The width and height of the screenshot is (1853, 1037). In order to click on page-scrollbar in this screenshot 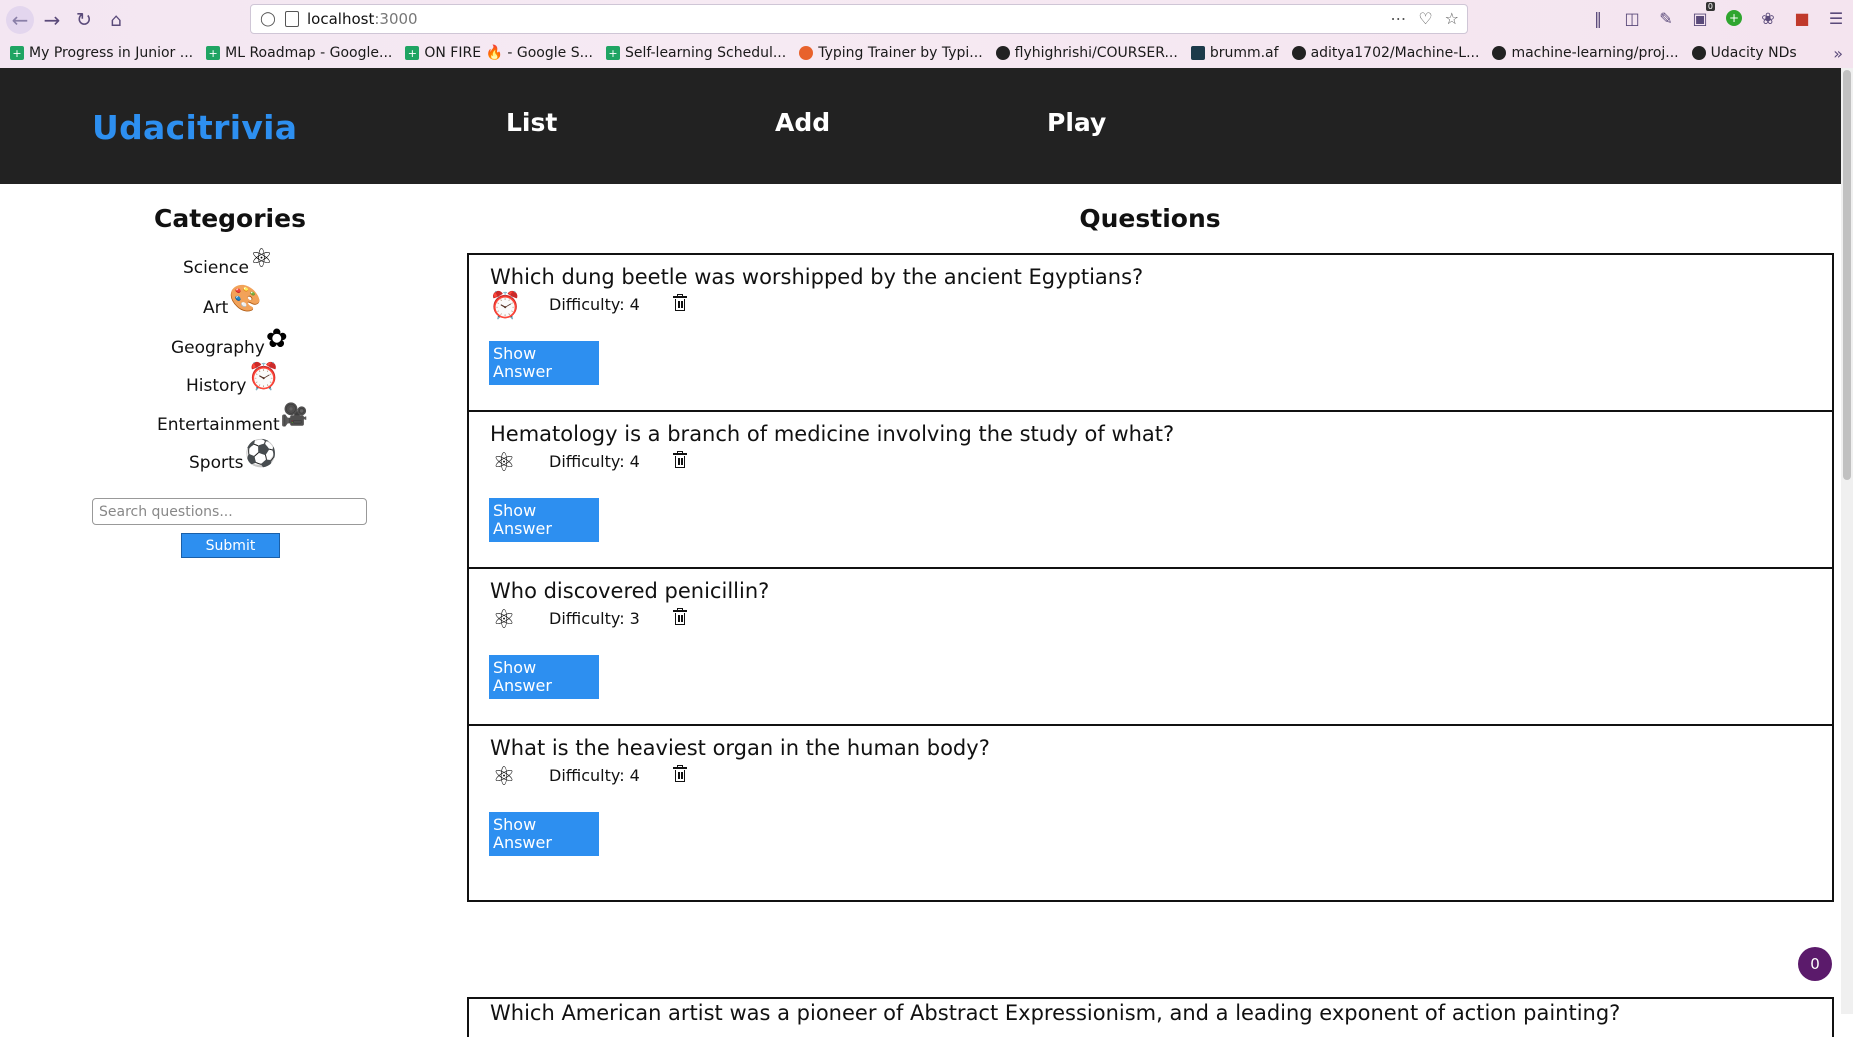, I will do `click(1847, 541)`.